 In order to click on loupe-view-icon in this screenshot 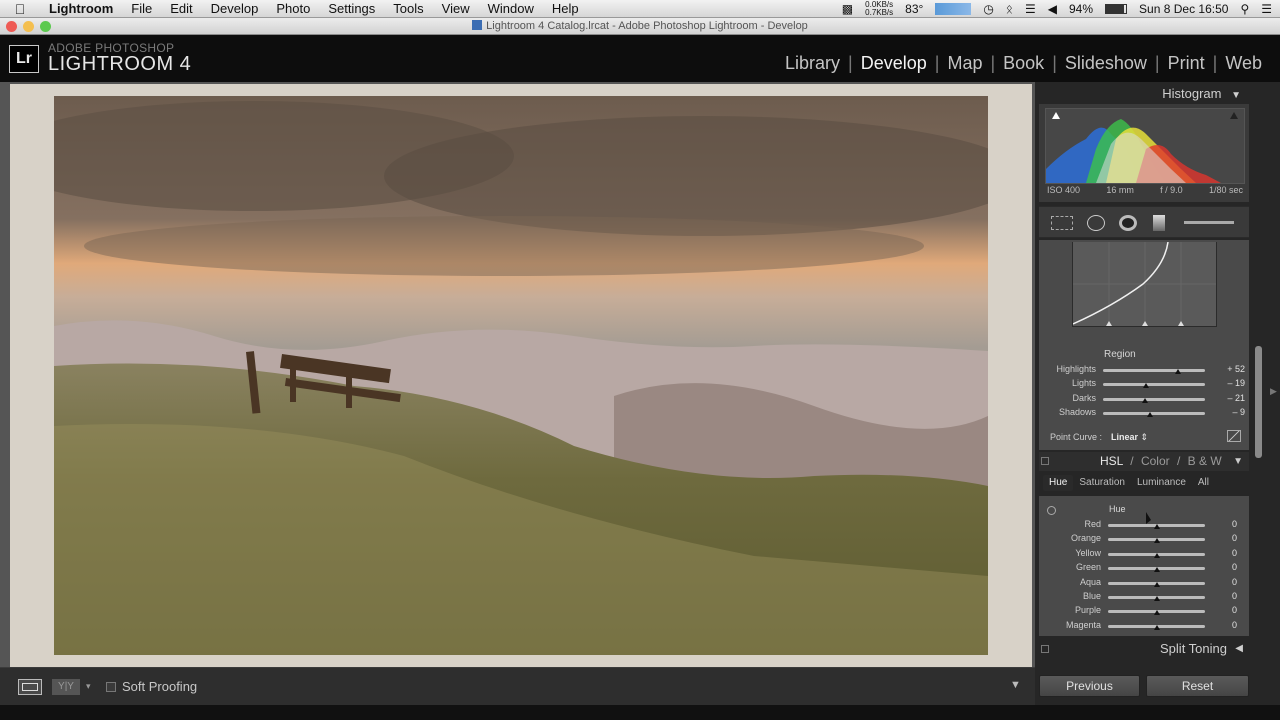, I will do `click(30, 687)`.